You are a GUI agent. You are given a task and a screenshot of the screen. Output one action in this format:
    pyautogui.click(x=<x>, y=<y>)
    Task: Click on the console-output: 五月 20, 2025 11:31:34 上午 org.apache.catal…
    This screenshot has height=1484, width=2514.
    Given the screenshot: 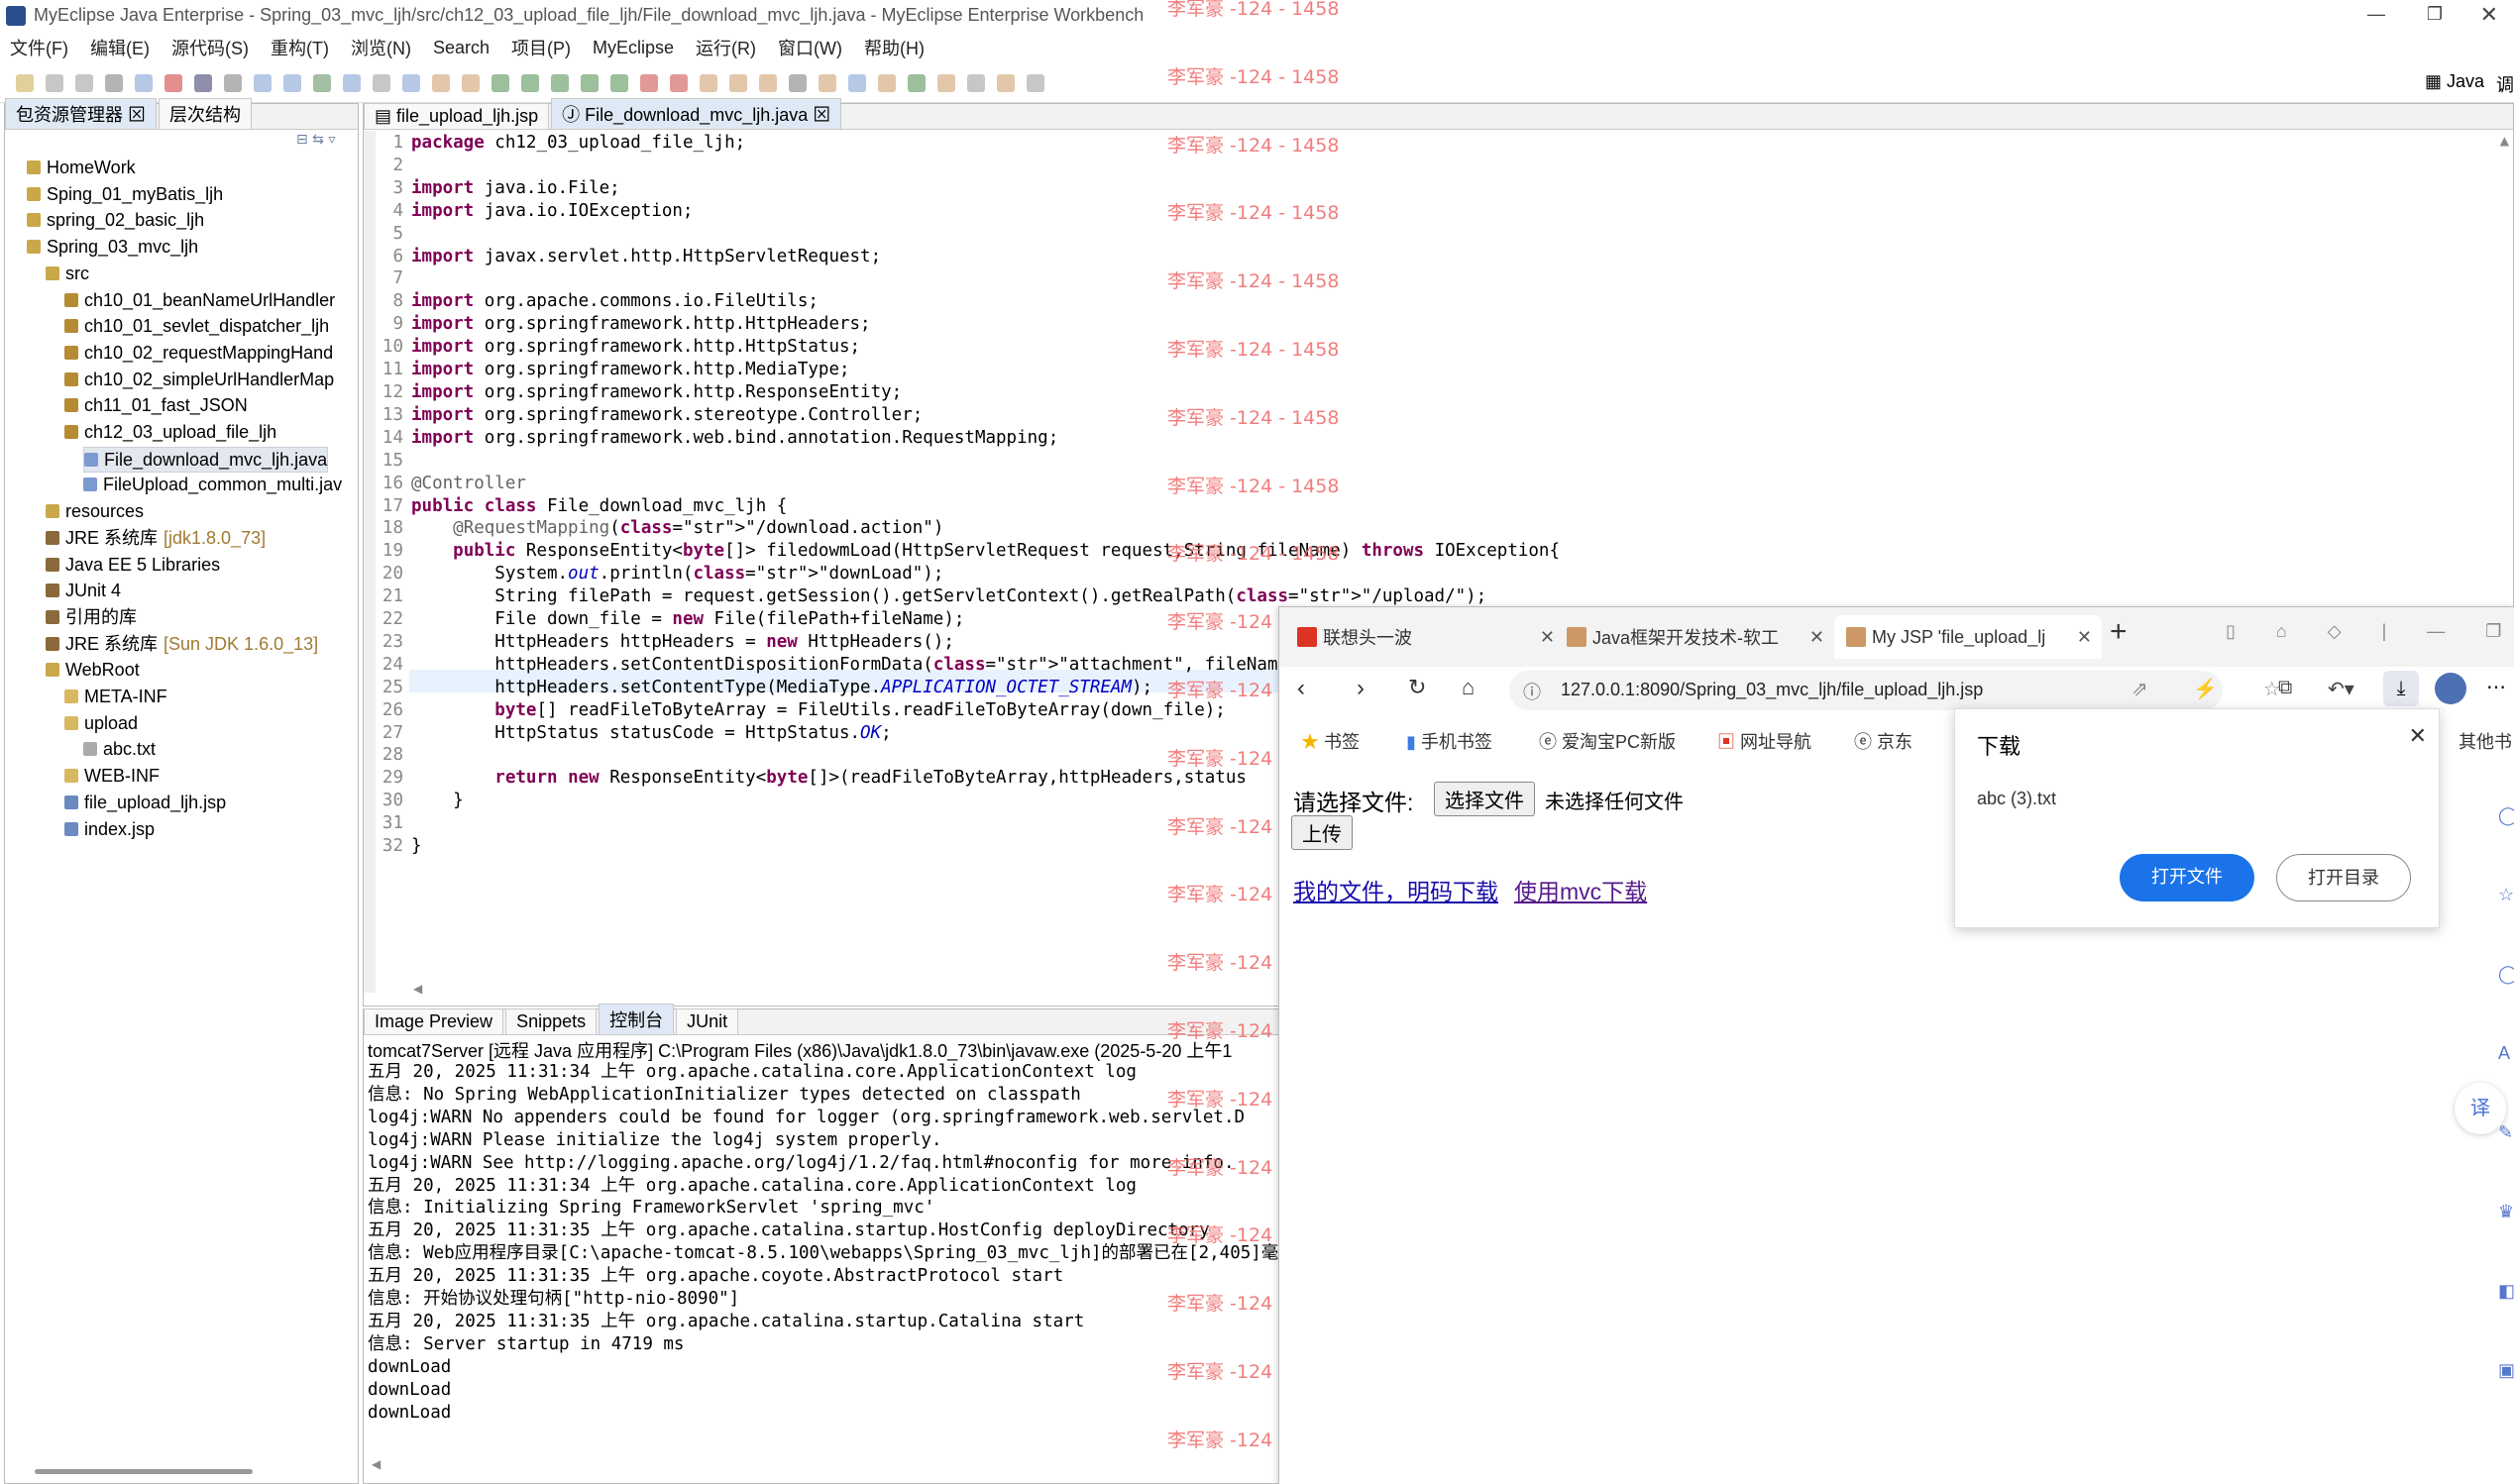 What is the action you would take?
    pyautogui.click(x=823, y=1243)
    